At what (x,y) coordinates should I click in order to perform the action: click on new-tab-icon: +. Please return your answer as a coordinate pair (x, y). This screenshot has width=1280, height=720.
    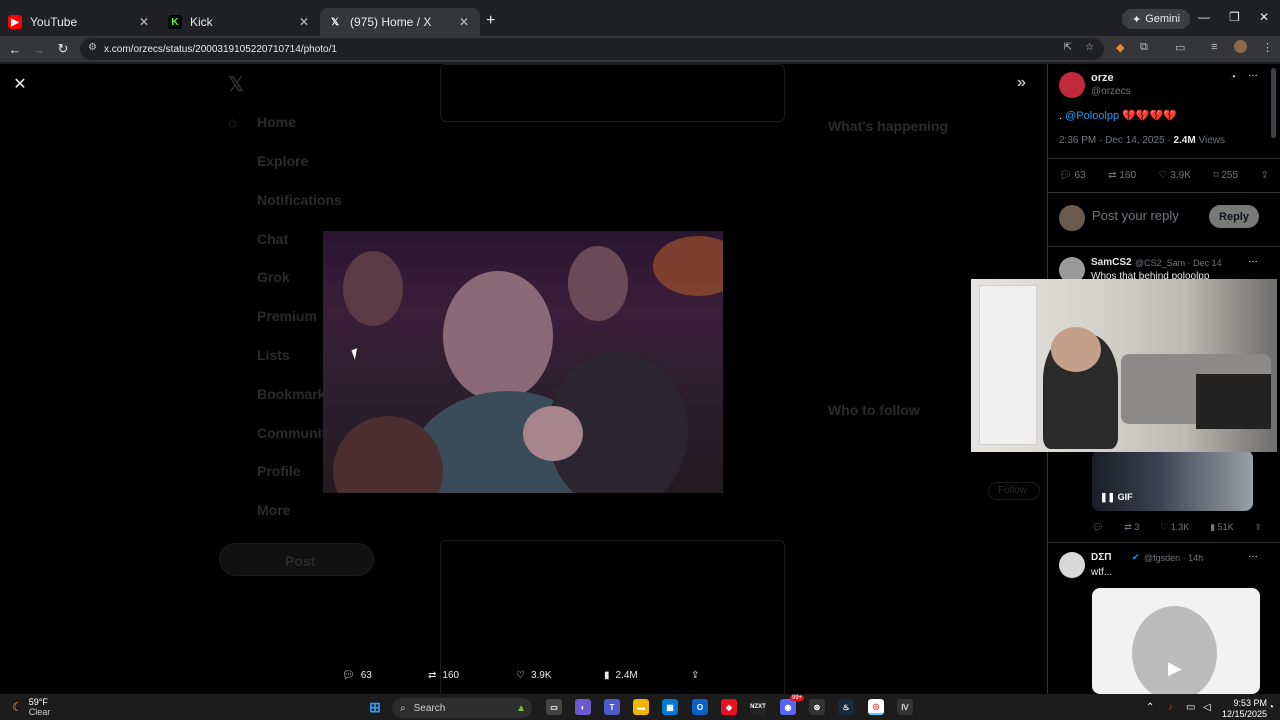
    Looking at the image, I should click on (490, 21).